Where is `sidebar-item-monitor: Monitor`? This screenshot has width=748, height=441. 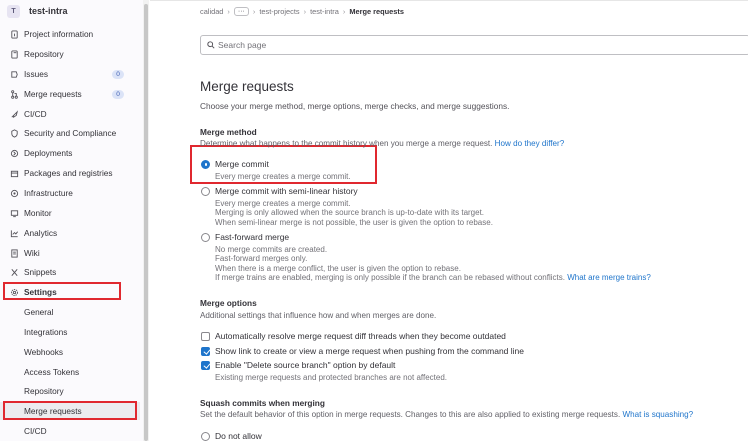 sidebar-item-monitor: Monitor is located at coordinates (70, 213).